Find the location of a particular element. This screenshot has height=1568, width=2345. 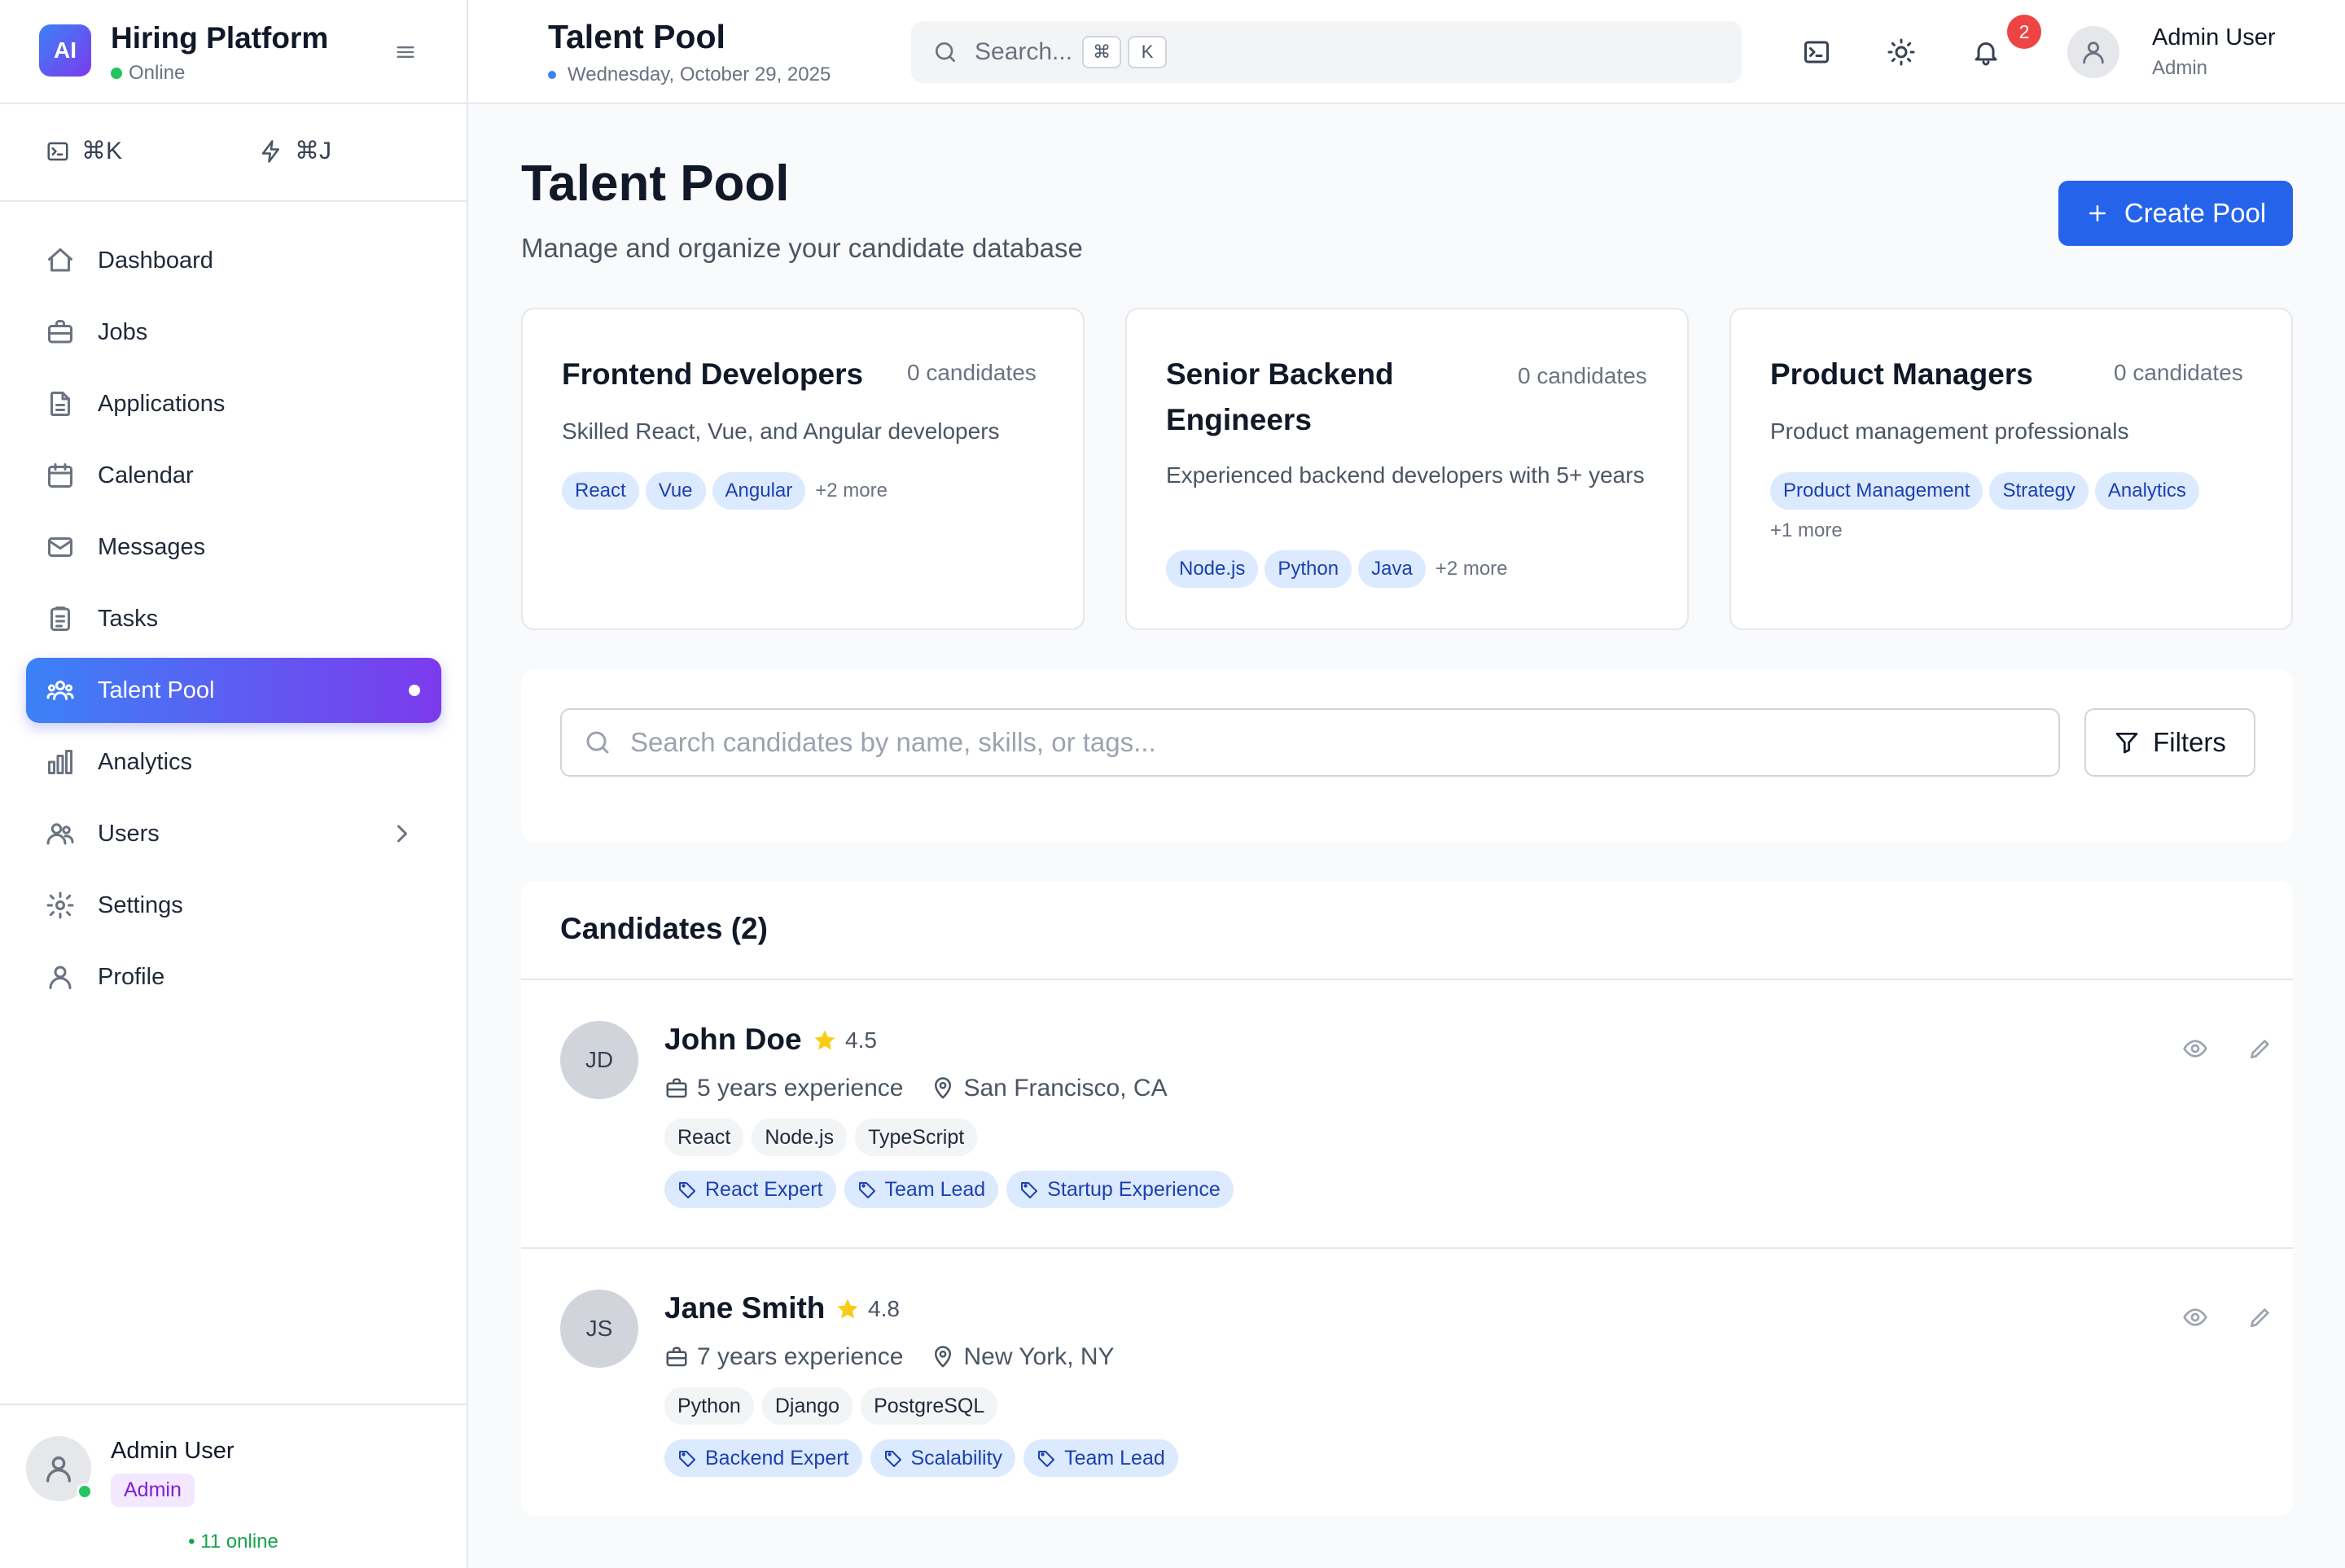

pencil-icon is located at coordinates (2260, 1318).